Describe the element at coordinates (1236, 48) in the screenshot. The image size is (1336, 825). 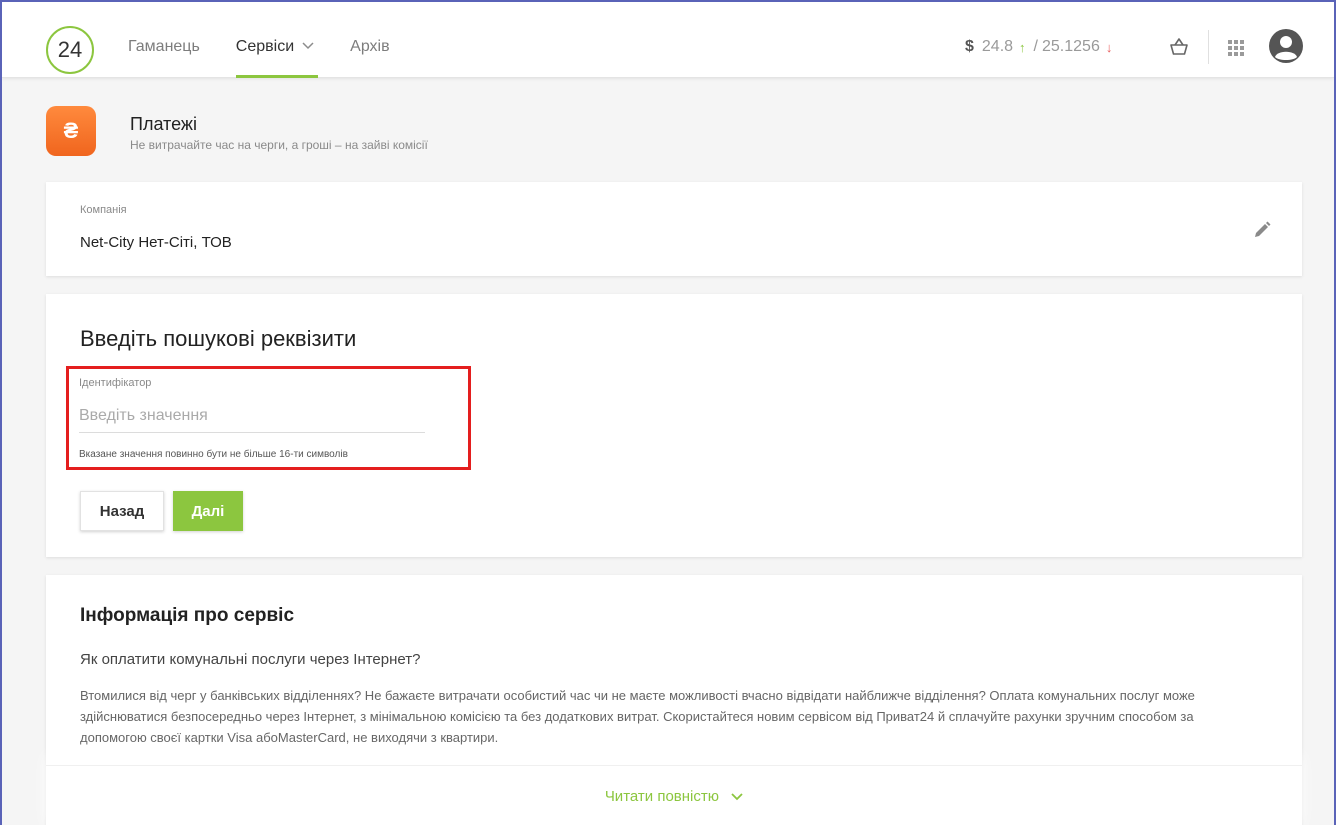
I see `apps-grid-icon` at that location.